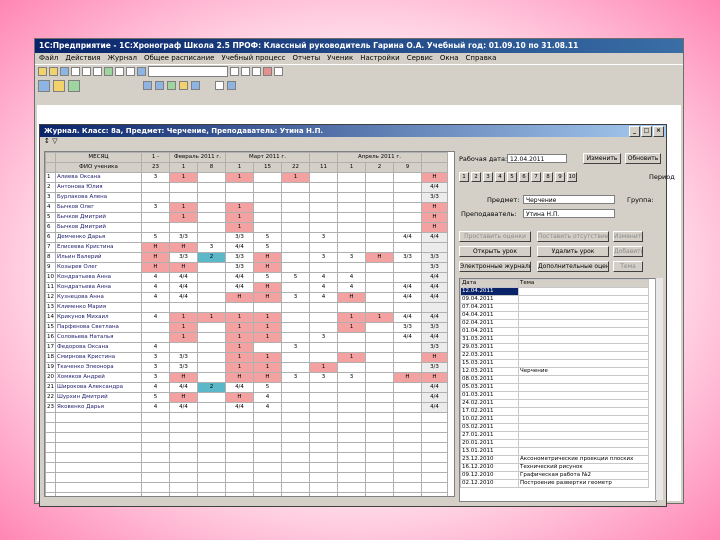 Image resolution: width=720 pixels, height=540 pixels. I want to click on student-name: Кондратьева Анна, so click(98, 277).